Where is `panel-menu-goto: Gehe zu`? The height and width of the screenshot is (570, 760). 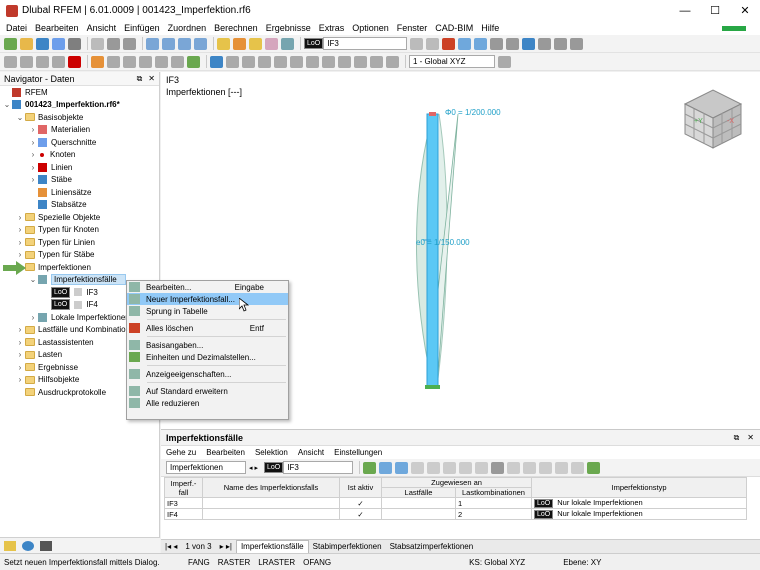 panel-menu-goto: Gehe zu is located at coordinates (181, 452).